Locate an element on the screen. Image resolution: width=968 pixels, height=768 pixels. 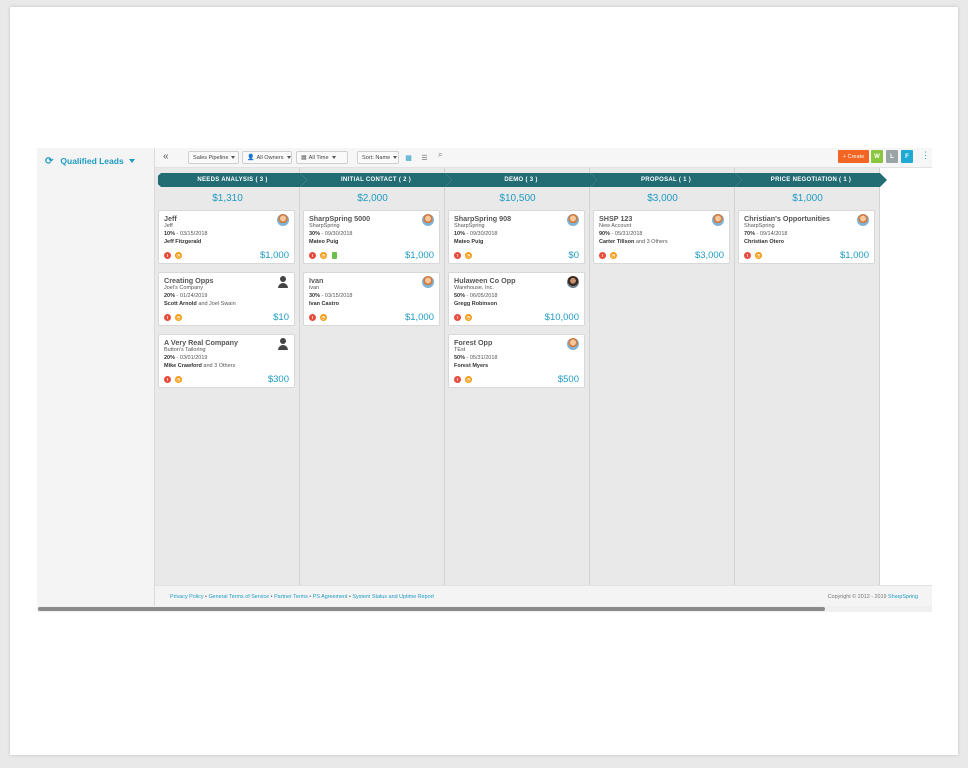
grid-view-icon: ▦ is located at coordinates (408, 157).